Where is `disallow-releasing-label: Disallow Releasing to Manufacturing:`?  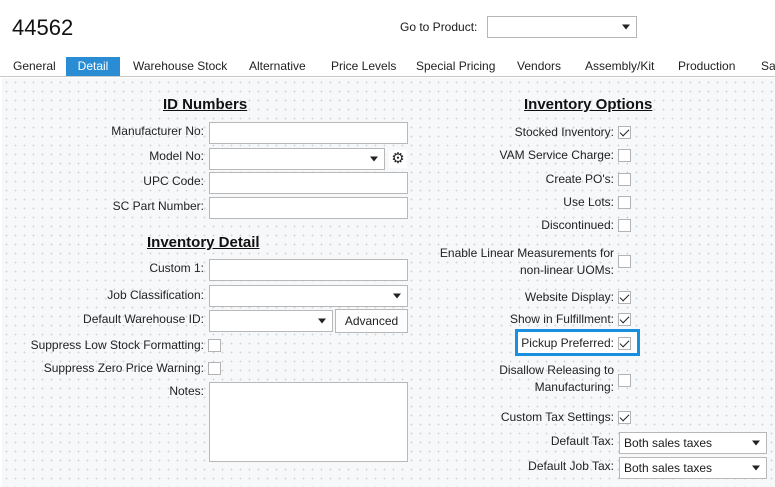
disallow-releasing-label: Disallow Releasing to Manufacturing: is located at coordinates (556, 378).